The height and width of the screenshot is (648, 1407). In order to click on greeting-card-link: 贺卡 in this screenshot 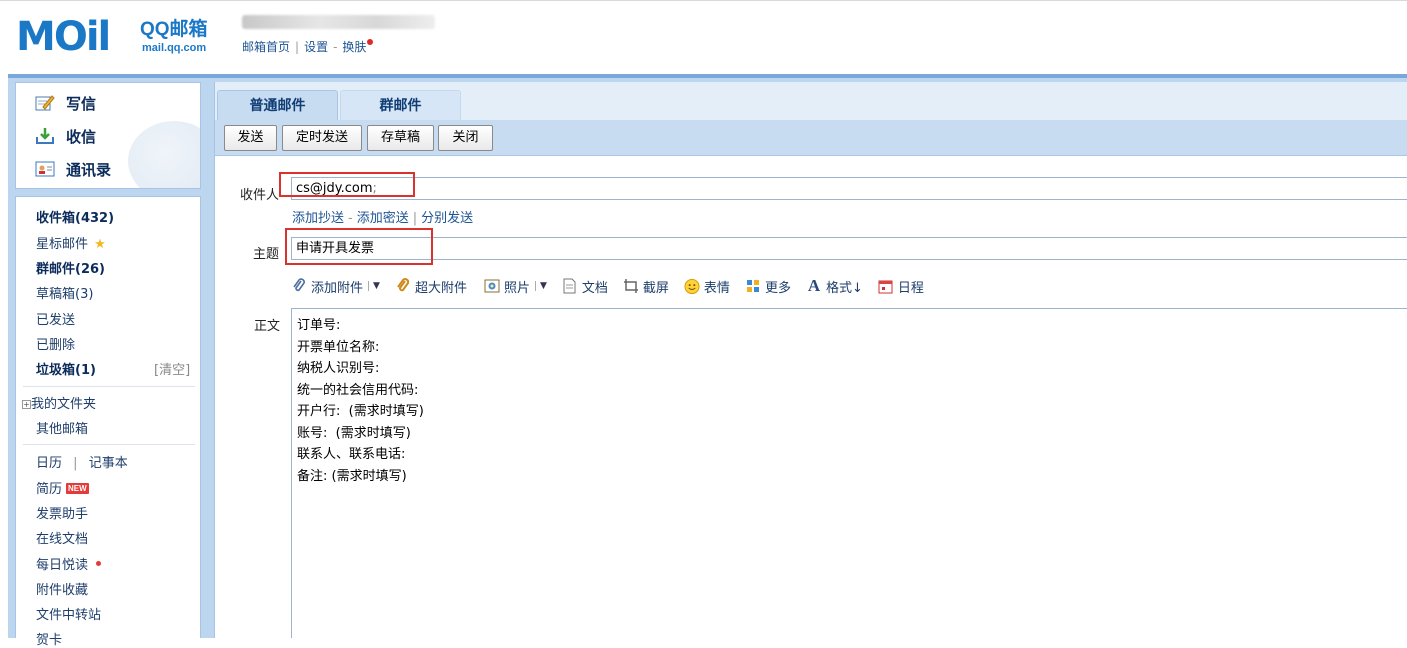, I will do `click(49, 638)`.